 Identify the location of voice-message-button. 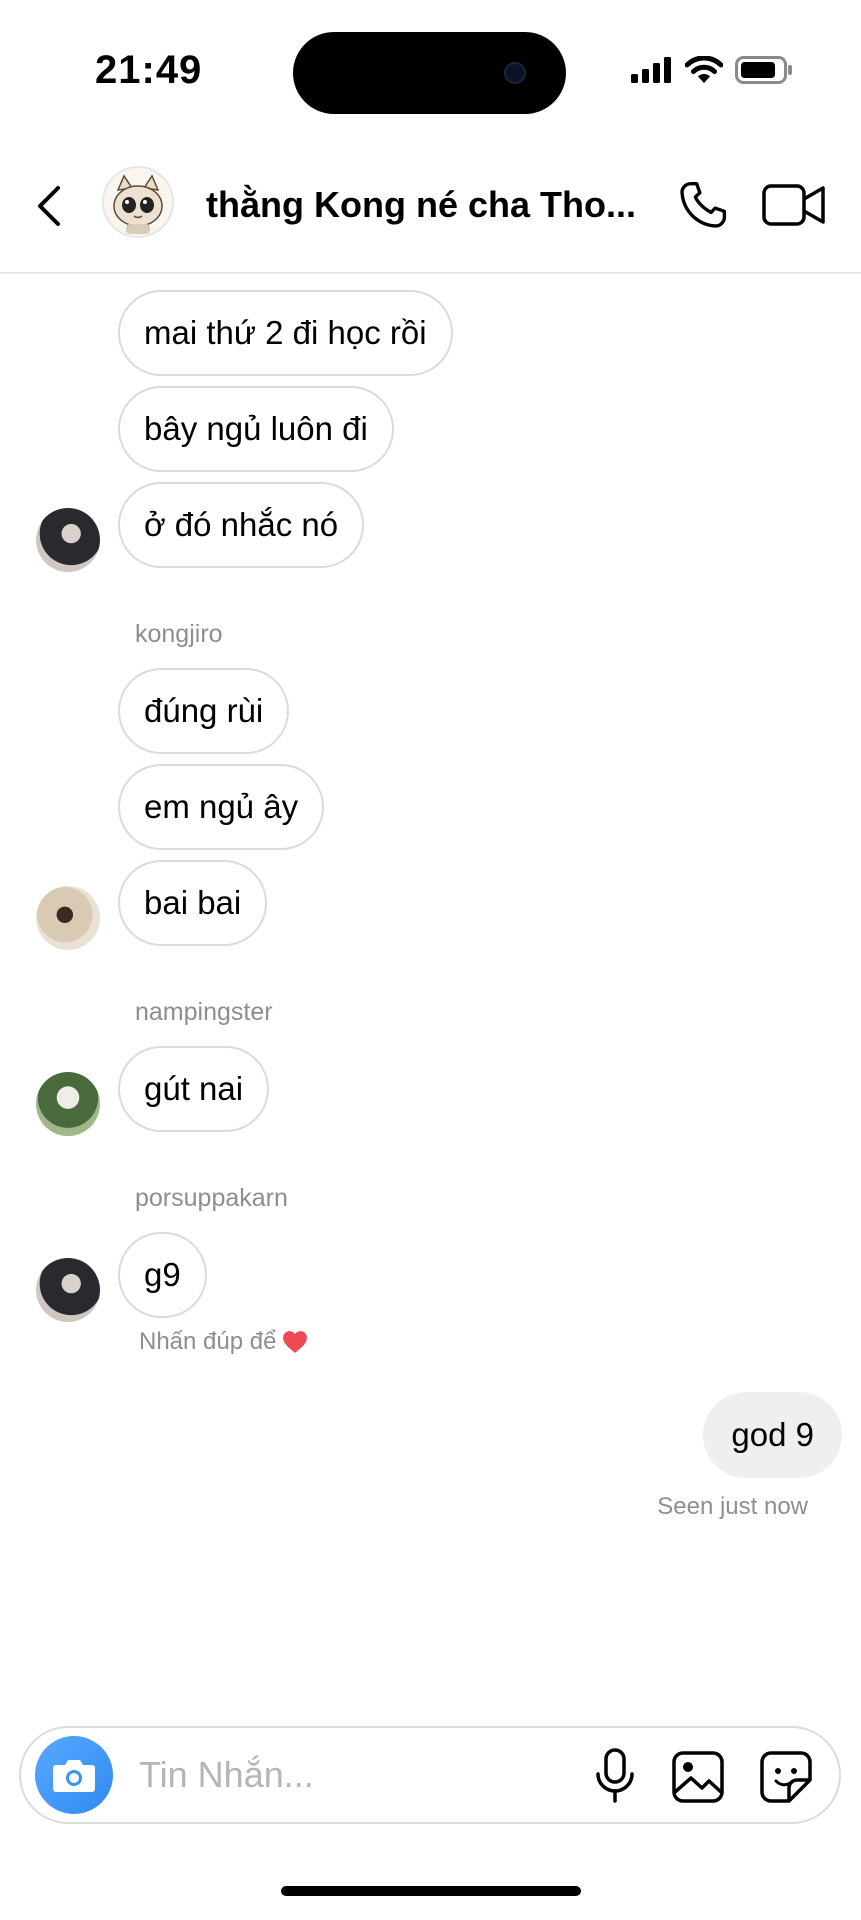
(615, 1776).